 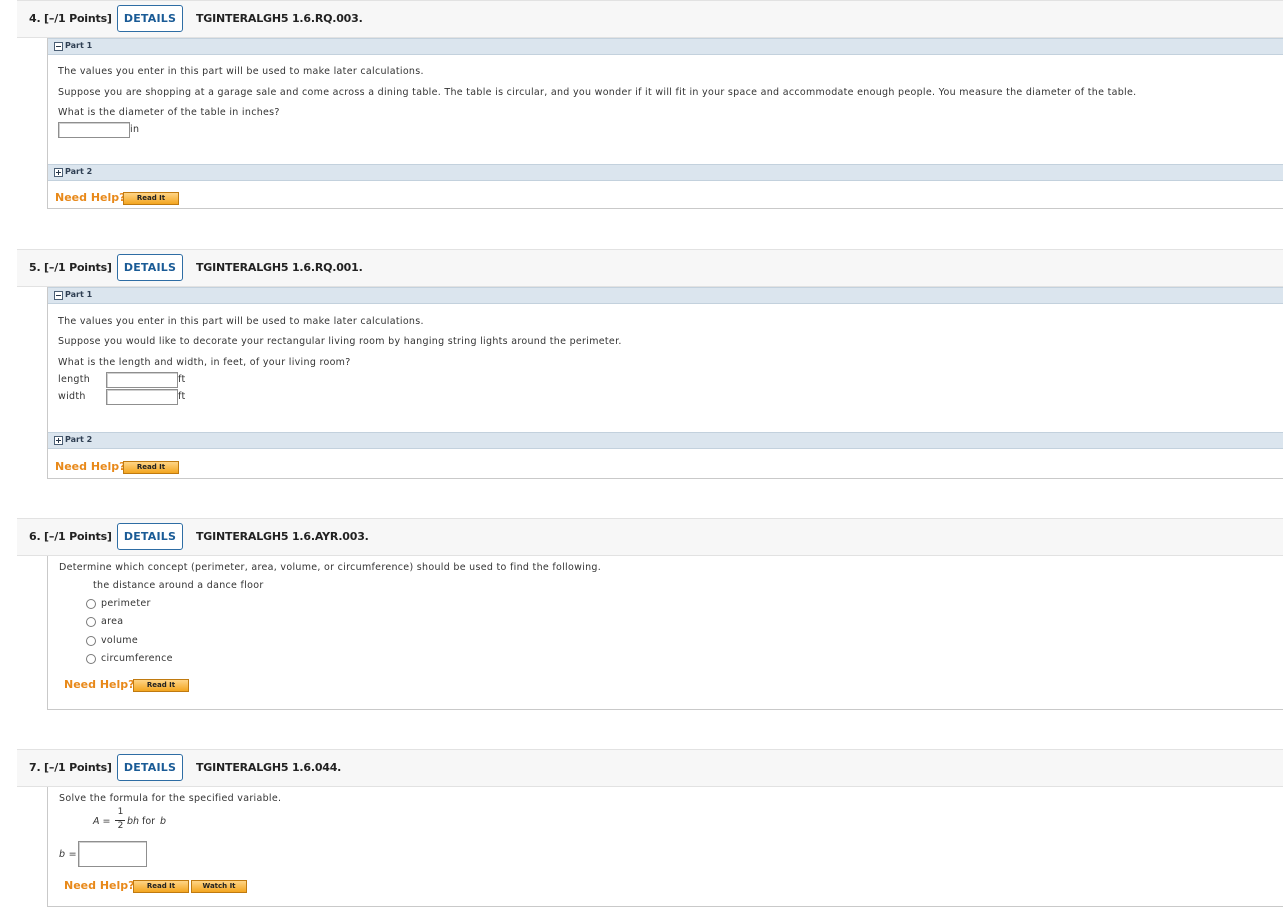 What do you see at coordinates (219, 886) in the screenshot?
I see `watch-it-button: Watch It` at bounding box center [219, 886].